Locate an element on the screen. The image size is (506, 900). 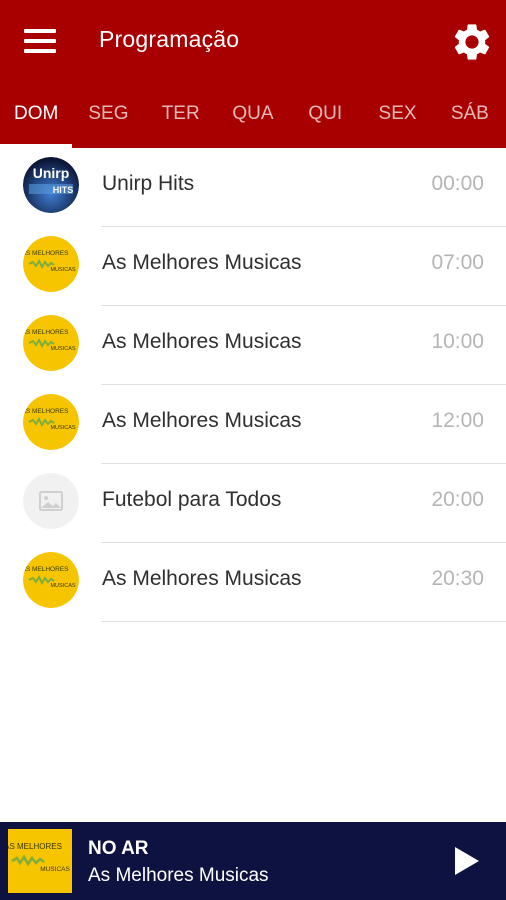
tab-qua: QUA is located at coordinates (253, 116).